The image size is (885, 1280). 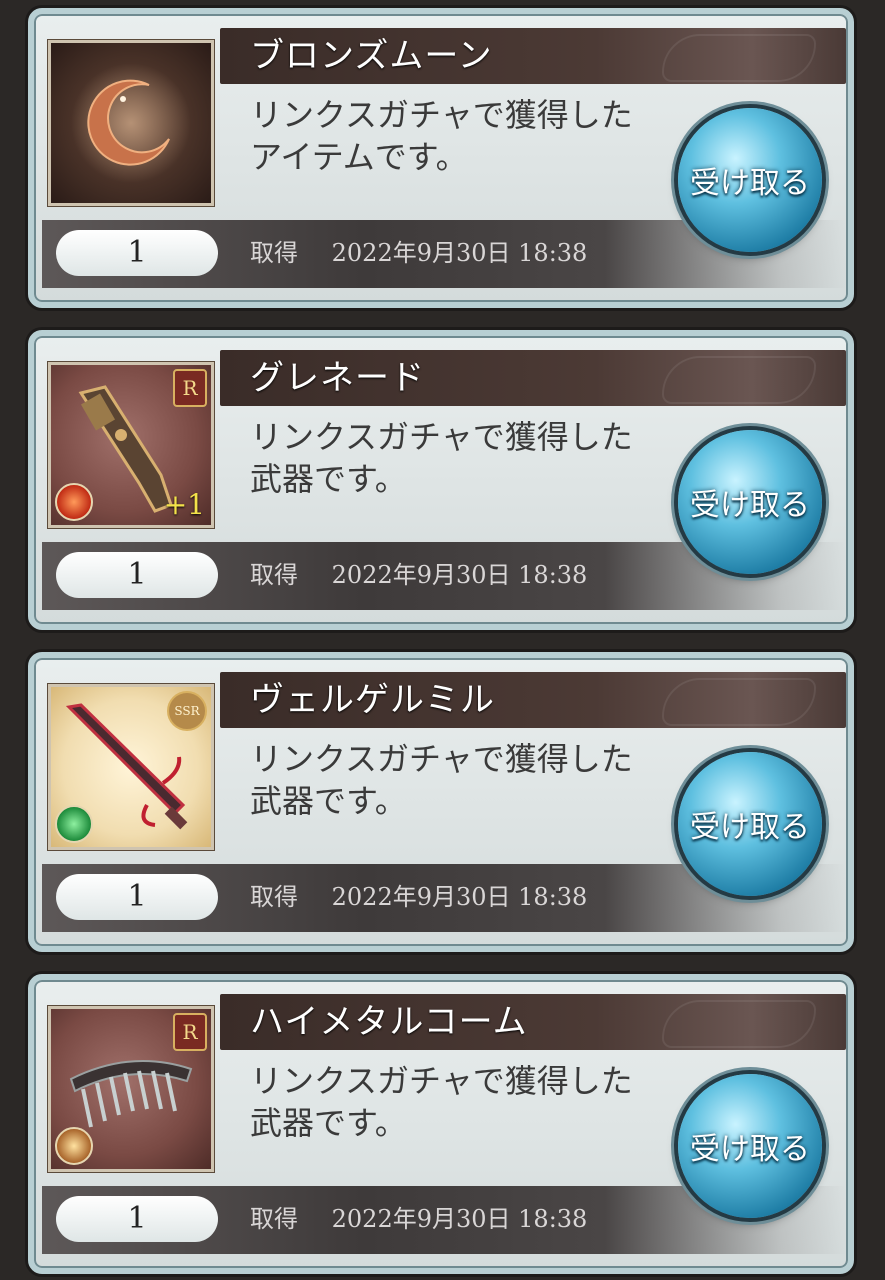 What do you see at coordinates (74, 1146) in the screenshot?
I see `light-element-icon` at bounding box center [74, 1146].